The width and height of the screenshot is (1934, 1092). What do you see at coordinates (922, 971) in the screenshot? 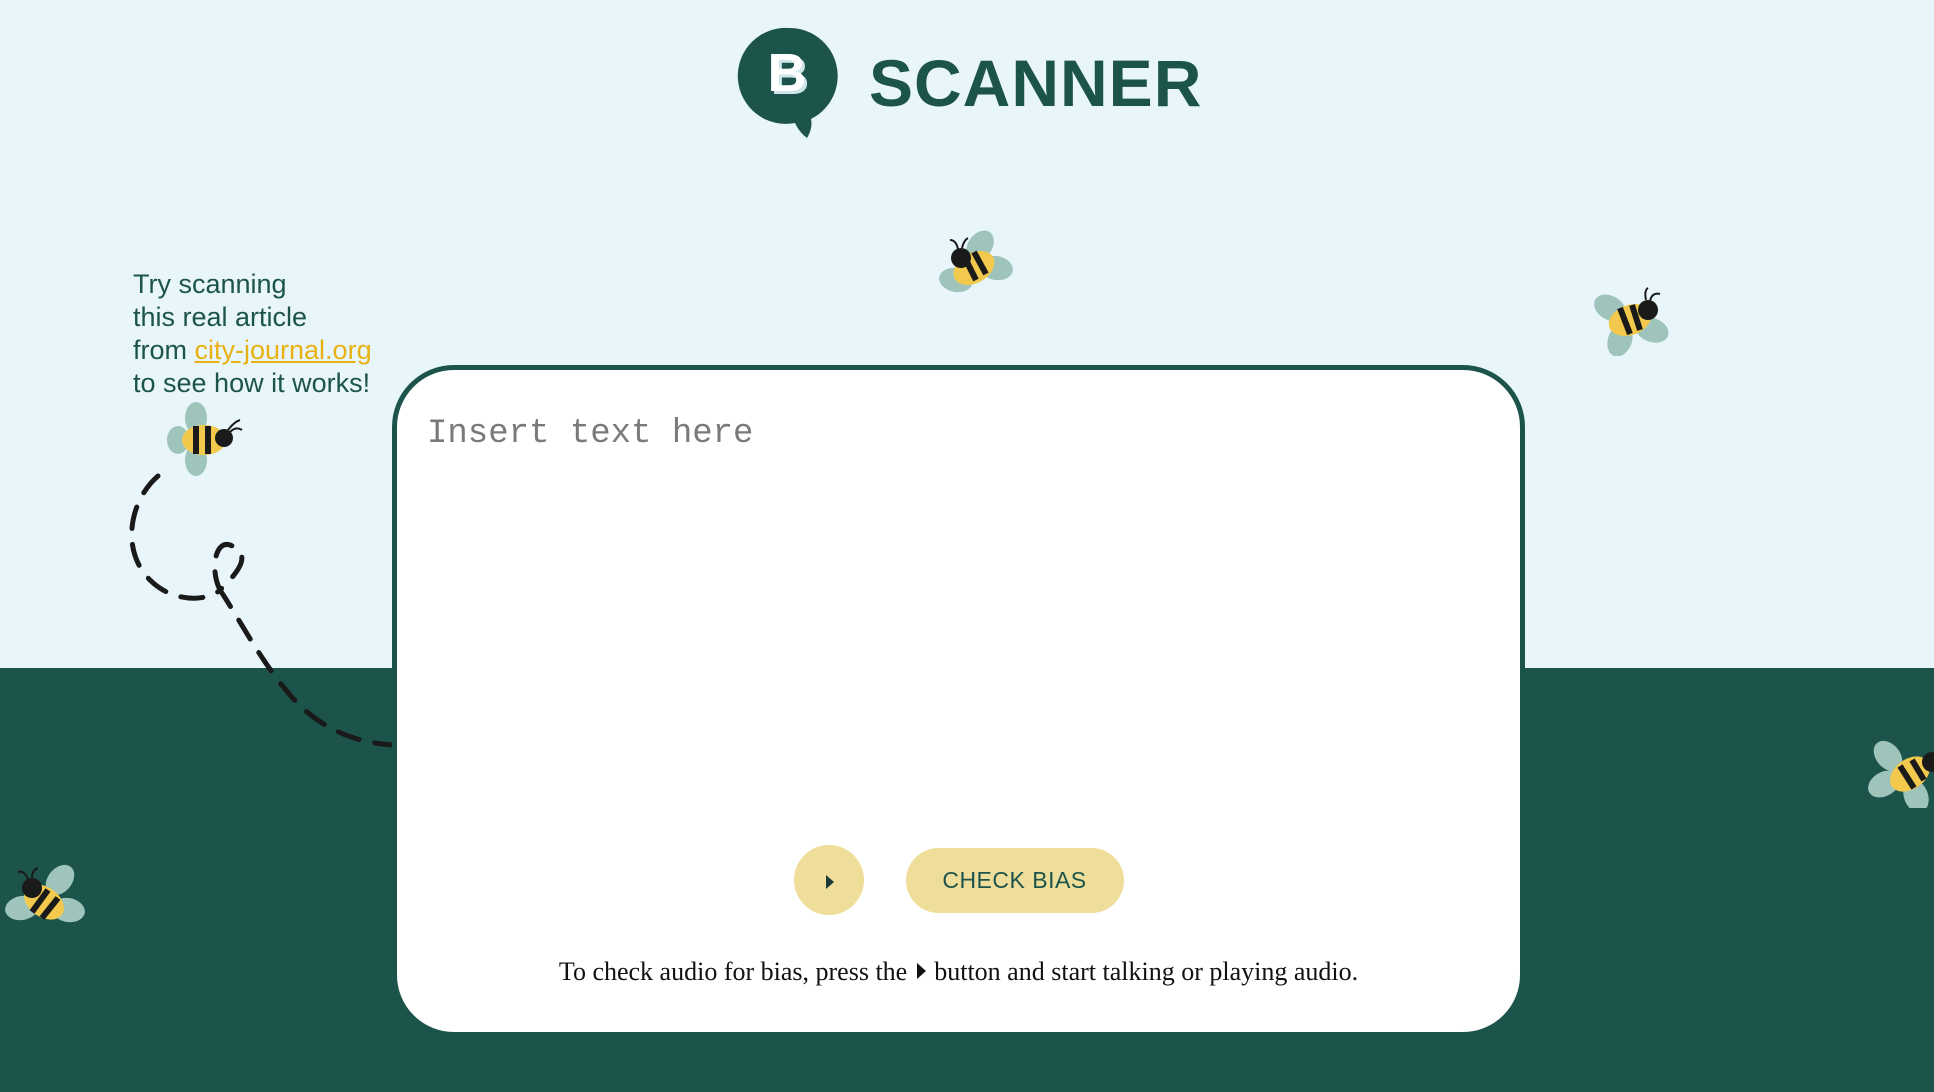
I see `play-icon-inline` at bounding box center [922, 971].